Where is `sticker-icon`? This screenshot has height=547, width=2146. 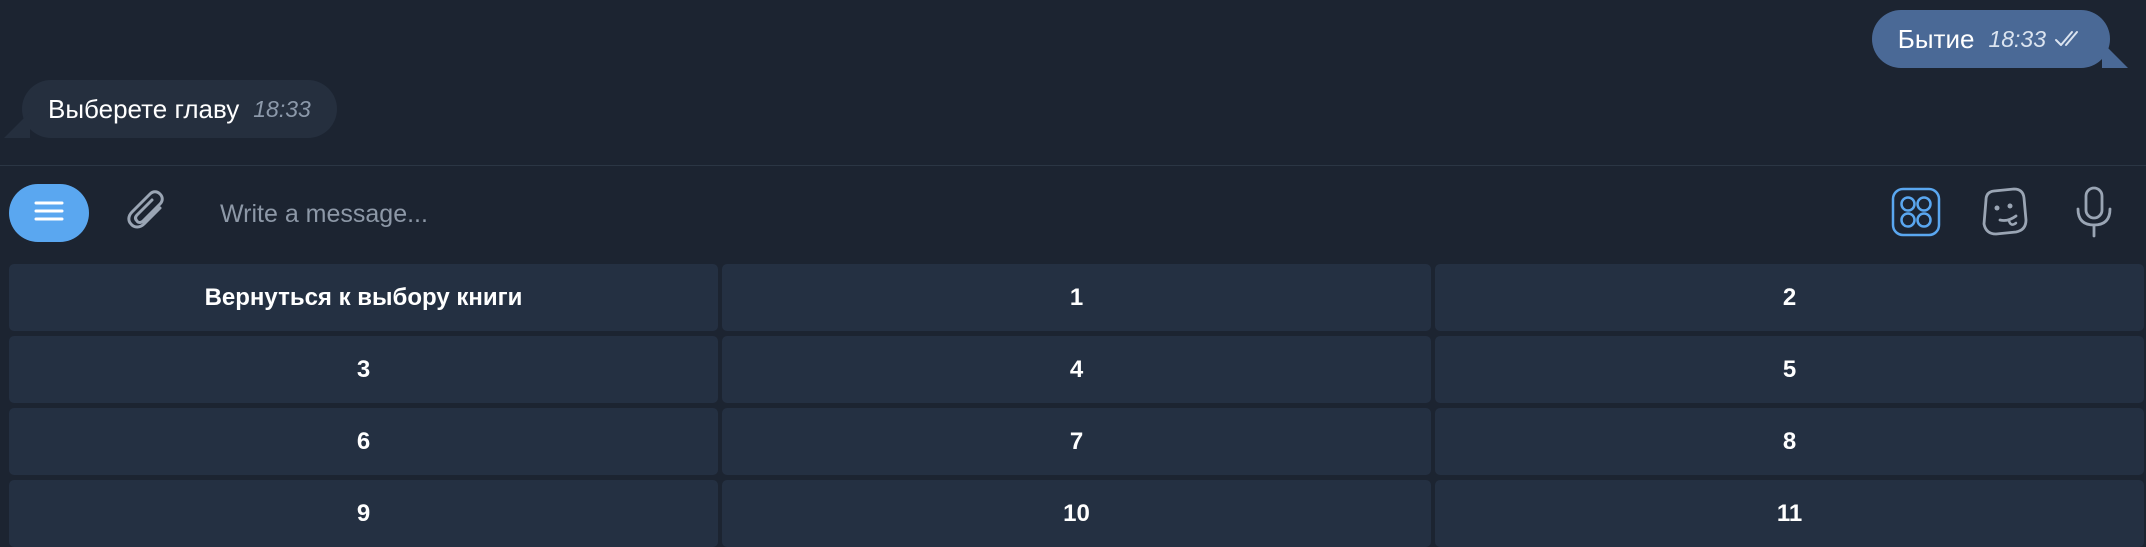
sticker-icon is located at coordinates (2004, 214).